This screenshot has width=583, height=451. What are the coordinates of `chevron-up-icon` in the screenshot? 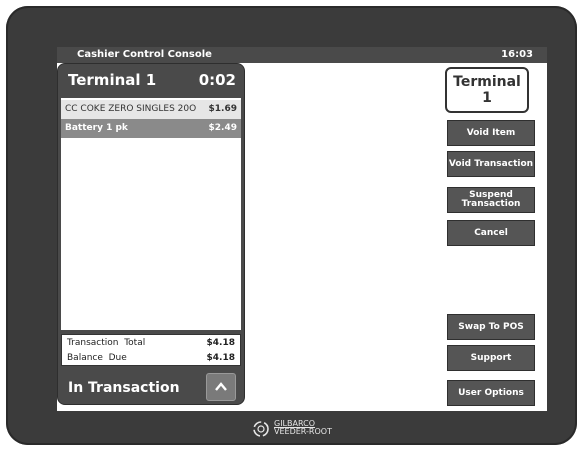 It's located at (221, 386).